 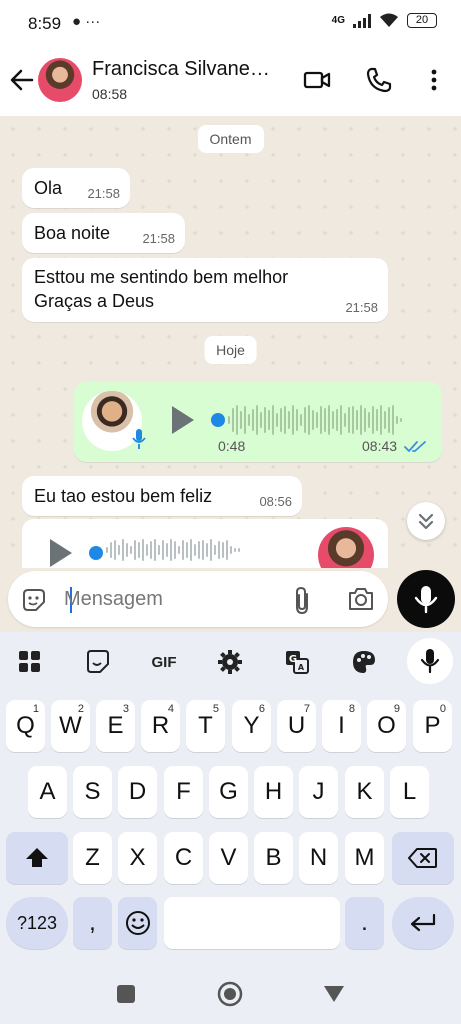 I want to click on key-v: V, so click(x=228, y=858).